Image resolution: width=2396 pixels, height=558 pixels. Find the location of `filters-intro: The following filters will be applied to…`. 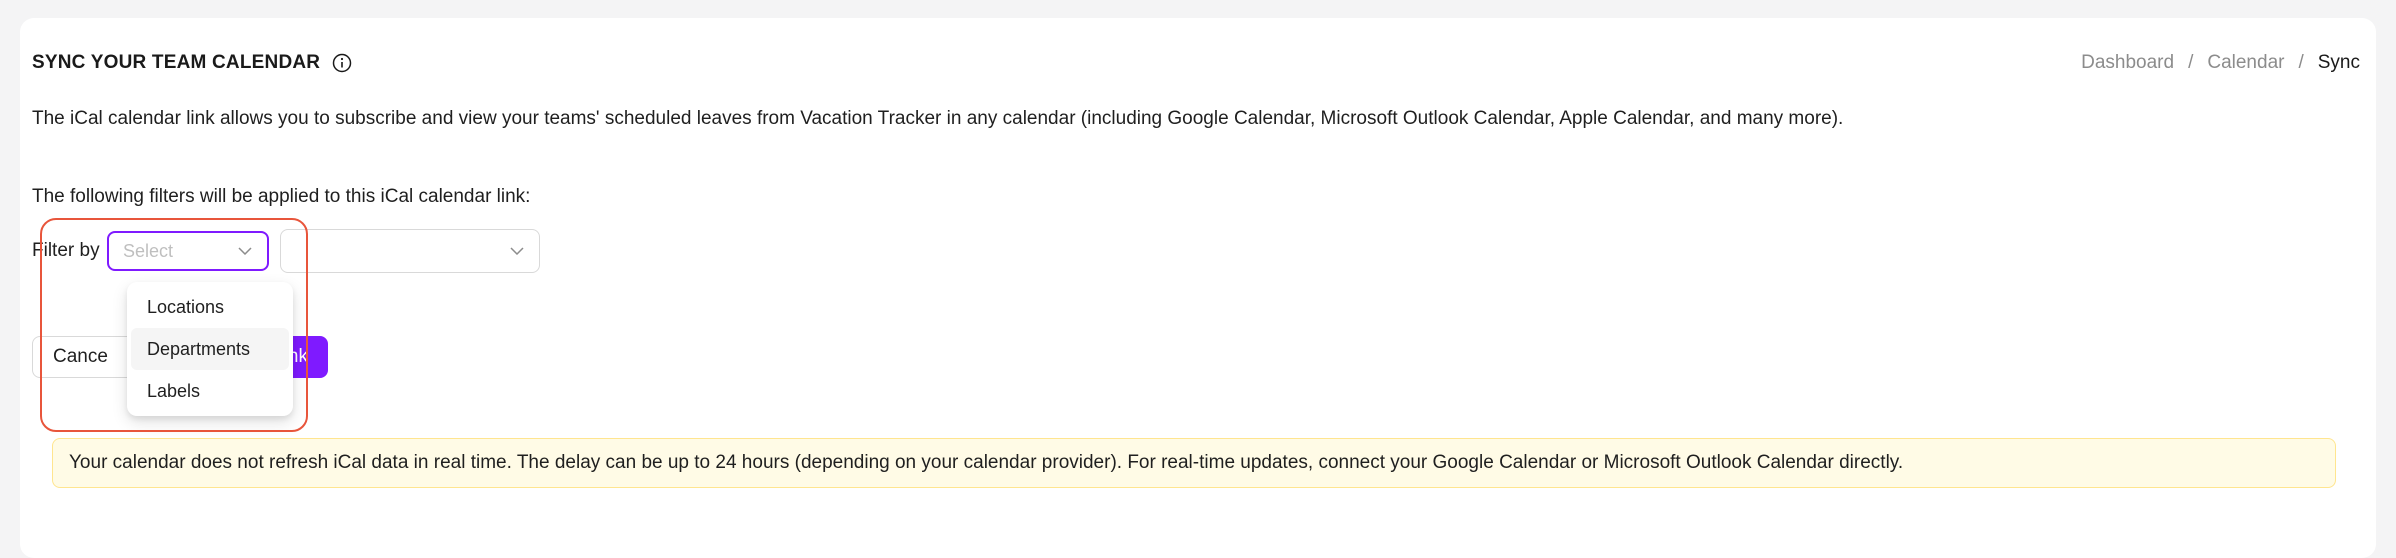

filters-intro: The following filters will be applied to… is located at coordinates (281, 196).